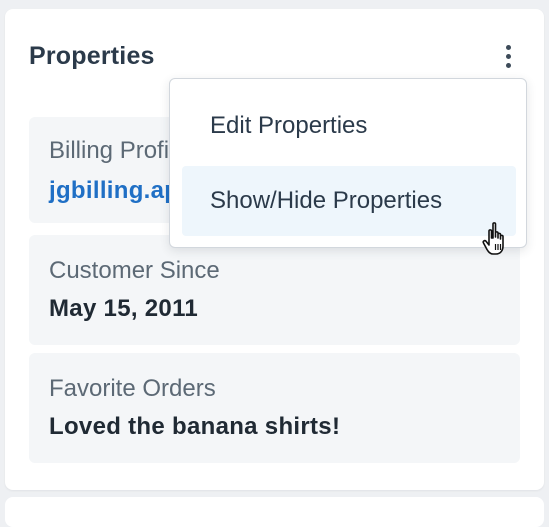 The width and height of the screenshot is (549, 527). What do you see at coordinates (132, 388) in the screenshot?
I see `property-label: Favorite Orders` at bounding box center [132, 388].